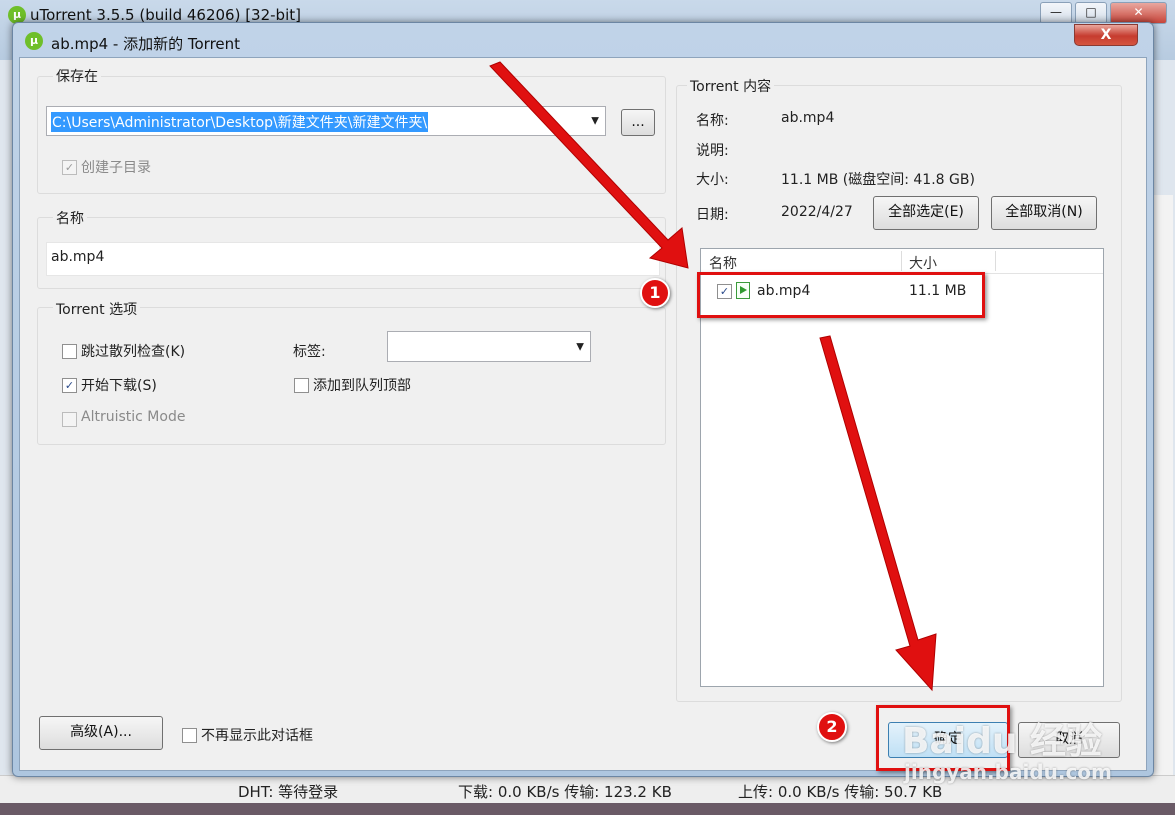  What do you see at coordinates (878, 513) in the screenshot?
I see `arrow-to-ok-button` at bounding box center [878, 513].